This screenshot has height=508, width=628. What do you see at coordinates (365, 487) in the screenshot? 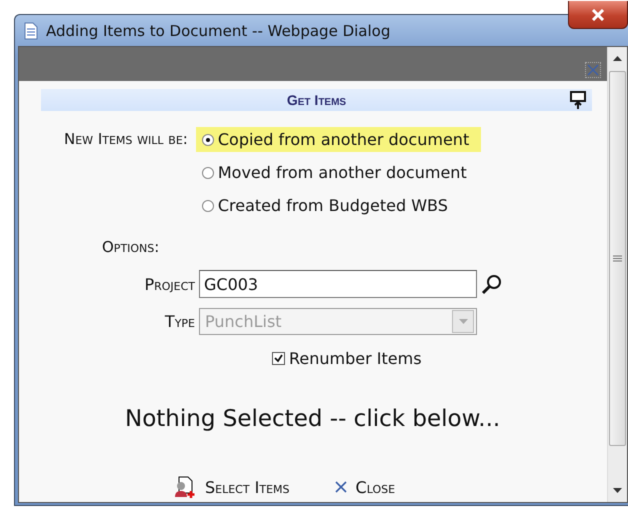
I see `close-button: Close` at bounding box center [365, 487].